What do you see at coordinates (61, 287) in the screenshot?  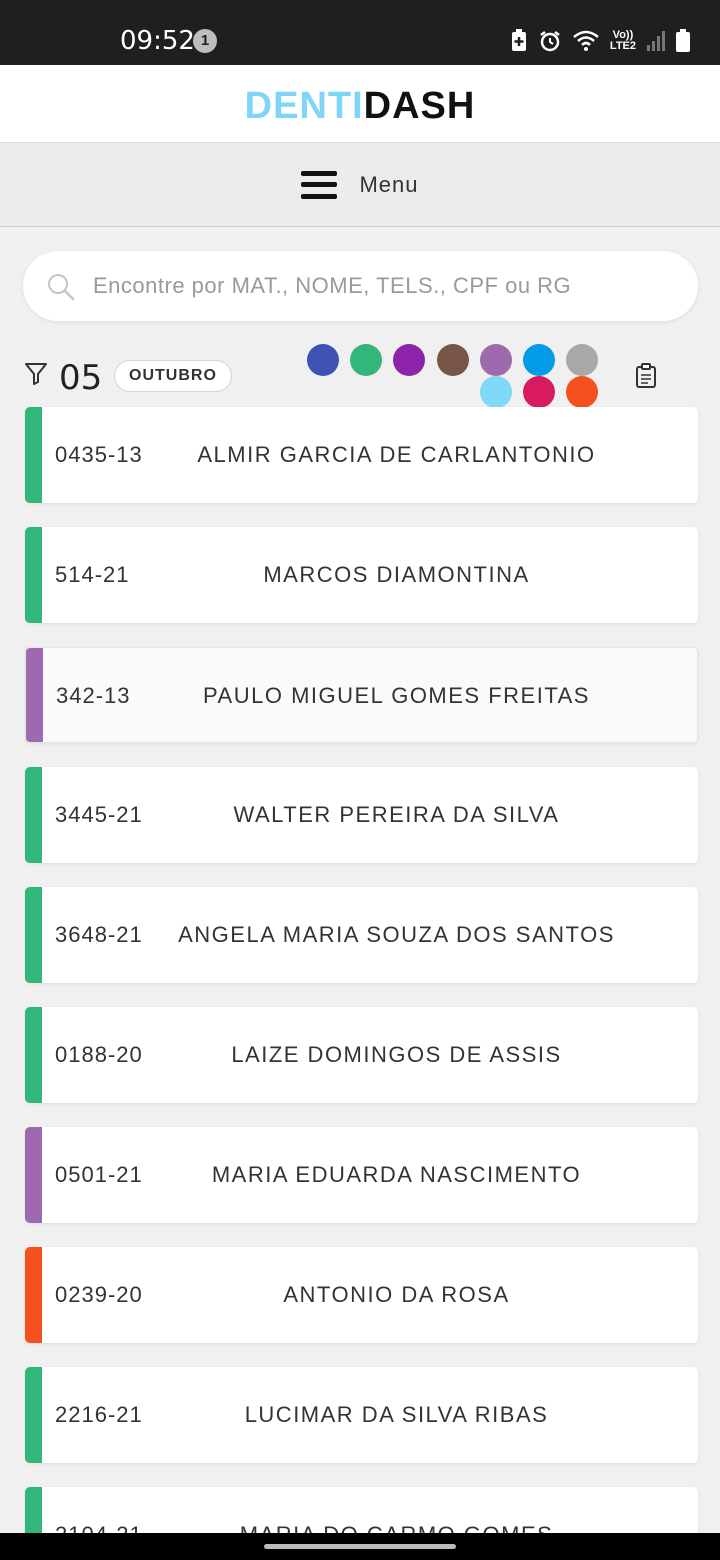 I see `search-icon` at bounding box center [61, 287].